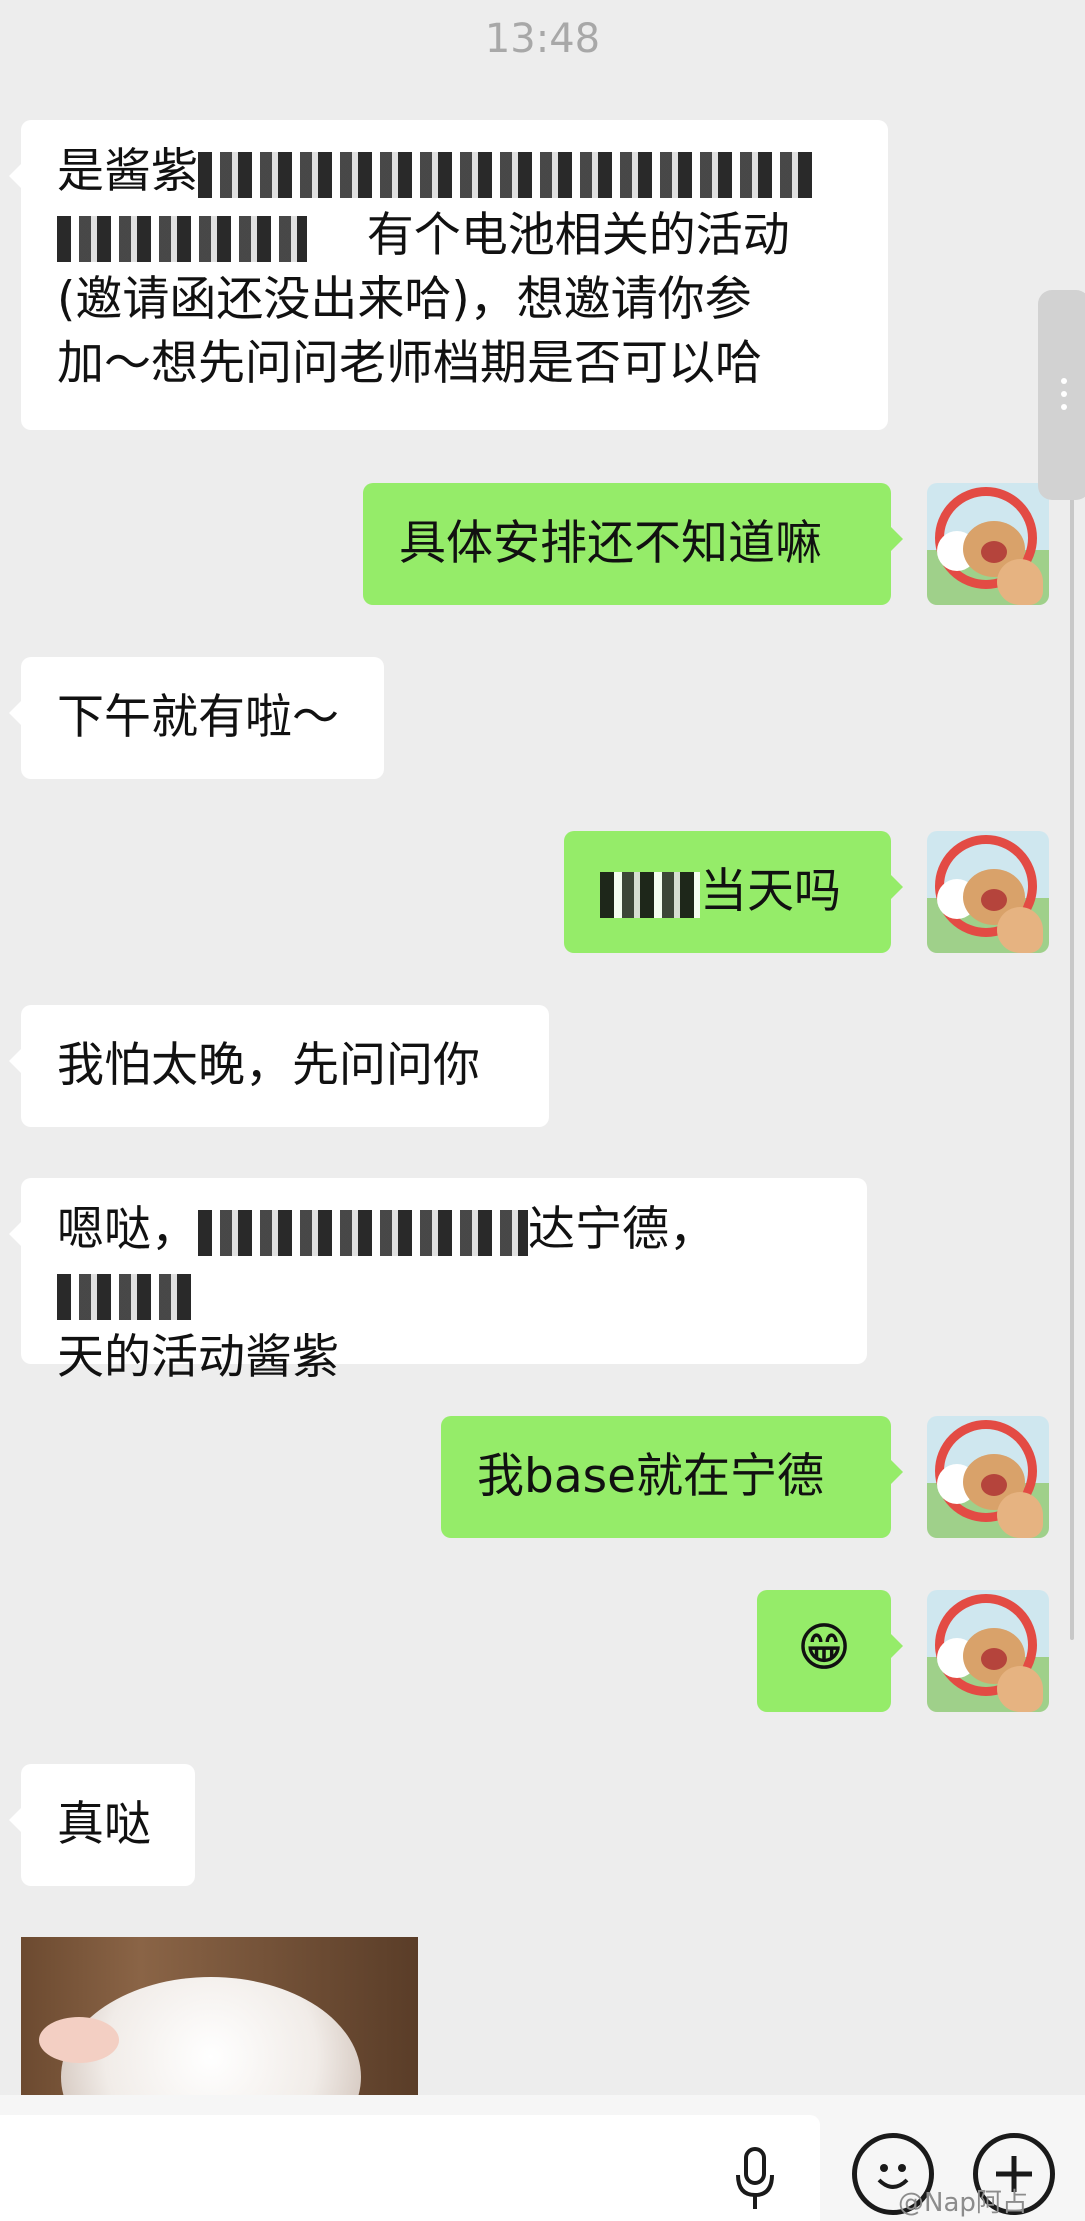 The height and width of the screenshot is (2221, 1085). Describe the element at coordinates (824, 1648) in the screenshot. I see `grinning-emoji-icon: 😁` at that location.